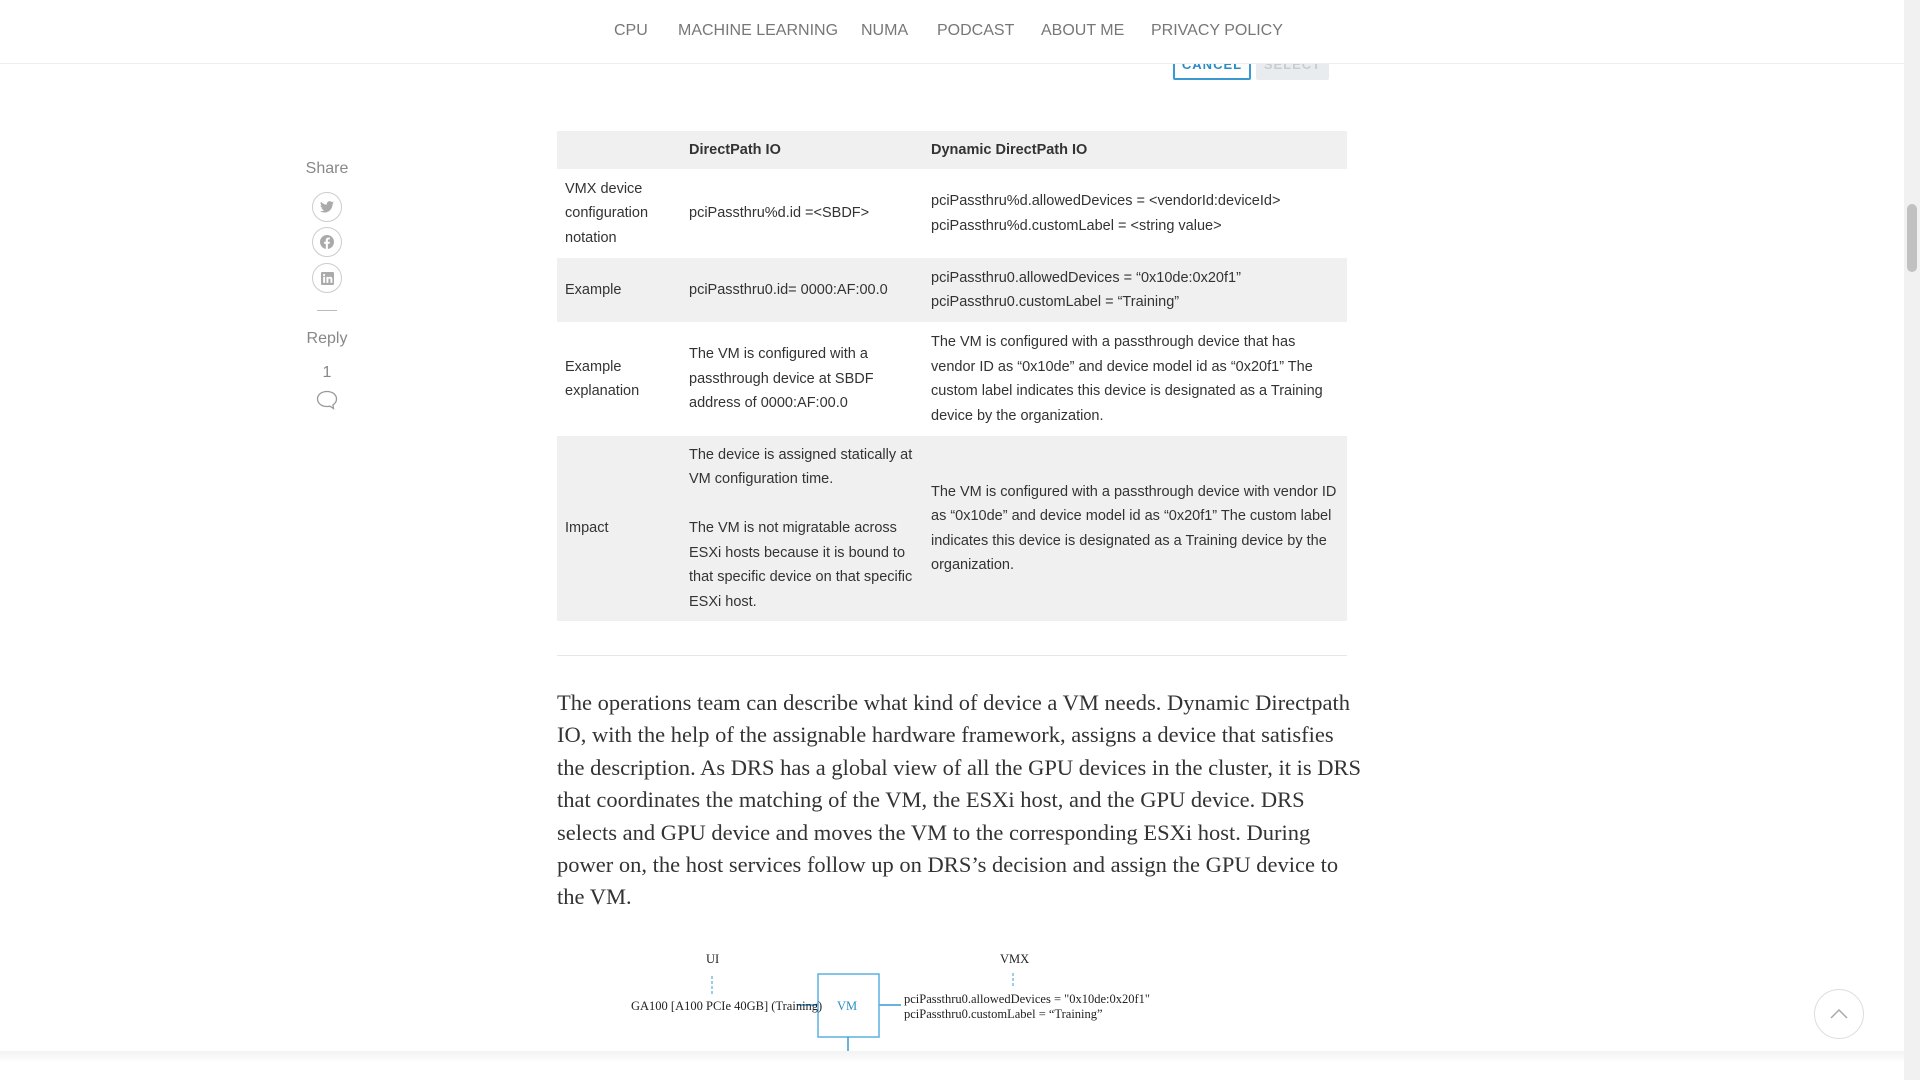 The image size is (1920, 1080). What do you see at coordinates (847, 1006) in the screenshot?
I see `vm-label: VM` at bounding box center [847, 1006].